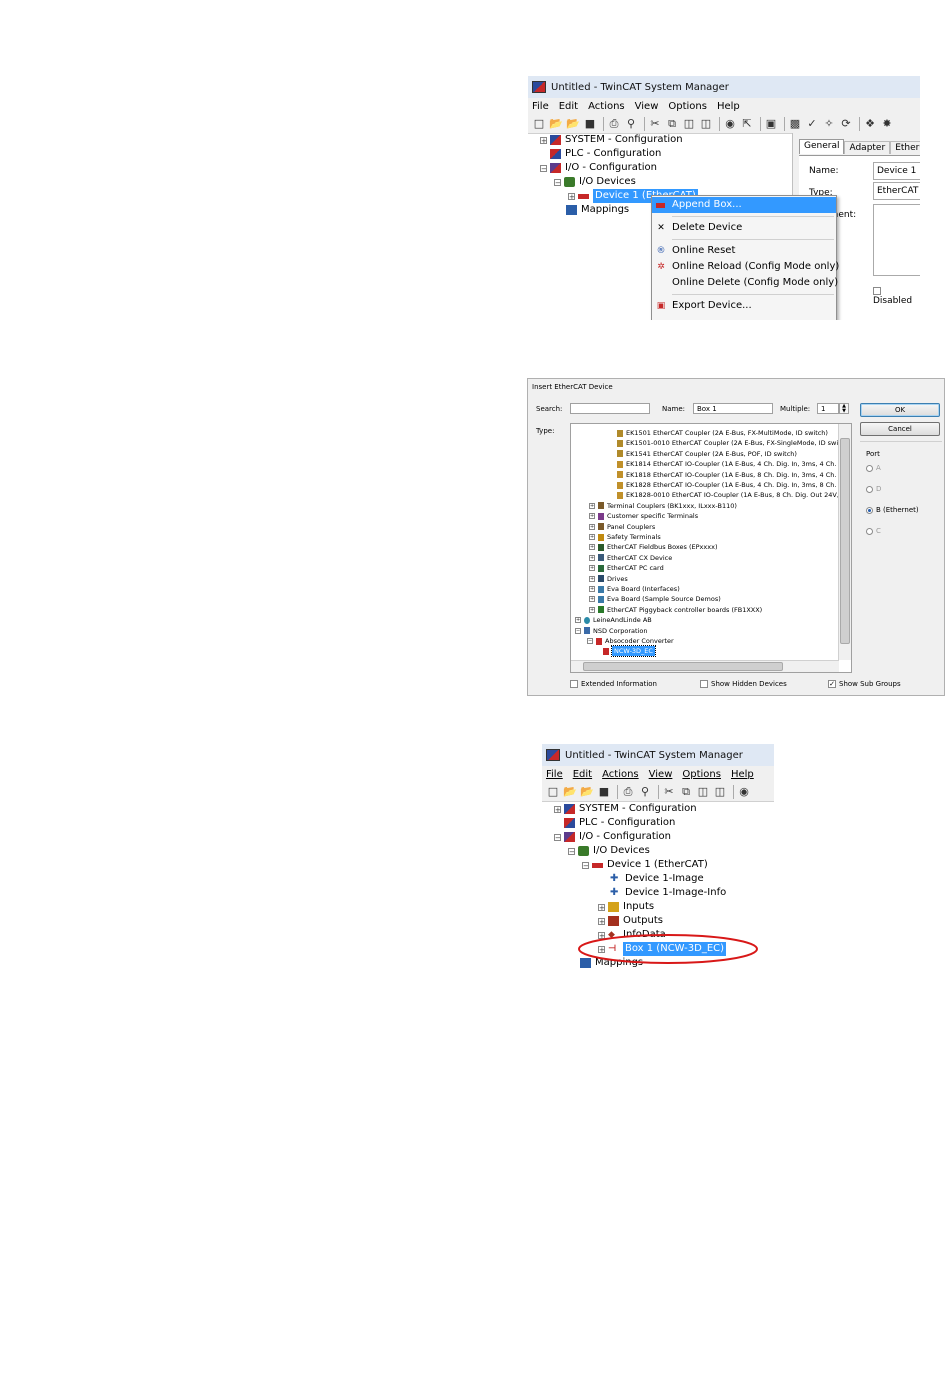  What do you see at coordinates (812, 124) in the screenshot?
I see `check-icon: ✓` at bounding box center [812, 124].